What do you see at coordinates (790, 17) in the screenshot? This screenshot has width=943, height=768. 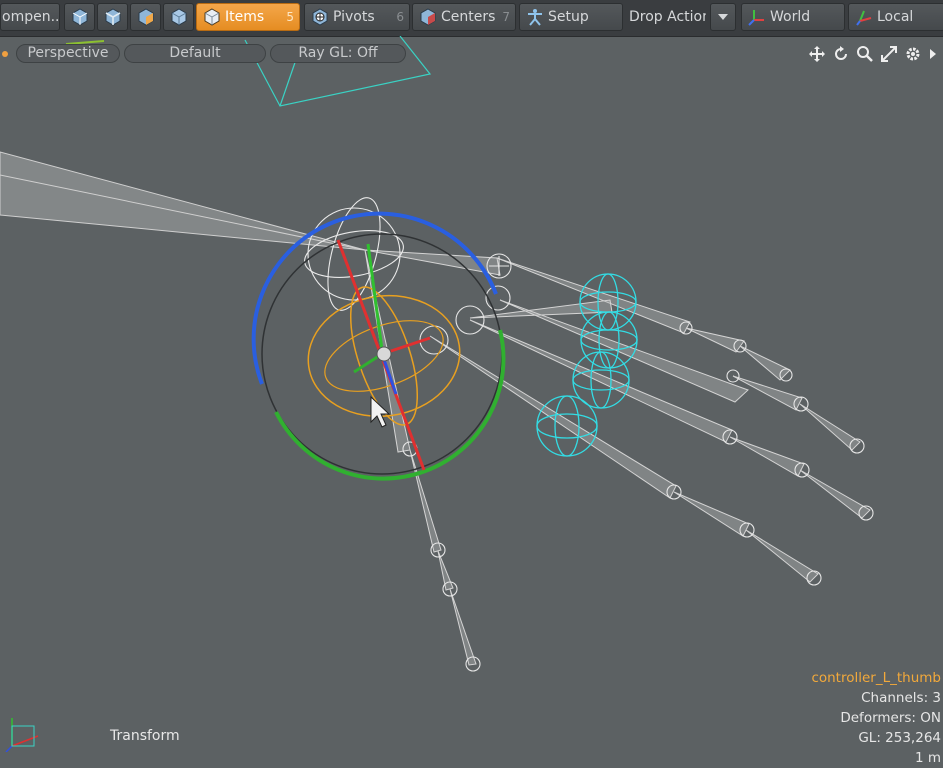 I see `world-axis-label: World` at bounding box center [790, 17].